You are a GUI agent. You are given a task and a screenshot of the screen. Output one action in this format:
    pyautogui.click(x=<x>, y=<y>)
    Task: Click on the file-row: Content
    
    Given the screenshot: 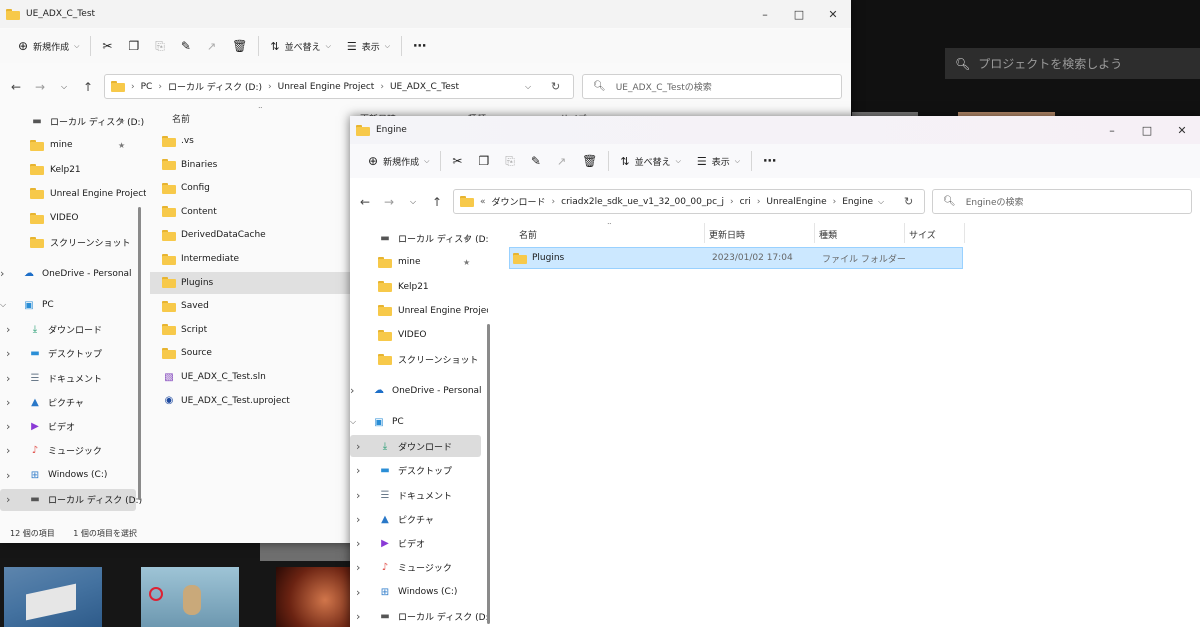 What is the action you would take?
    pyautogui.click(x=250, y=212)
    